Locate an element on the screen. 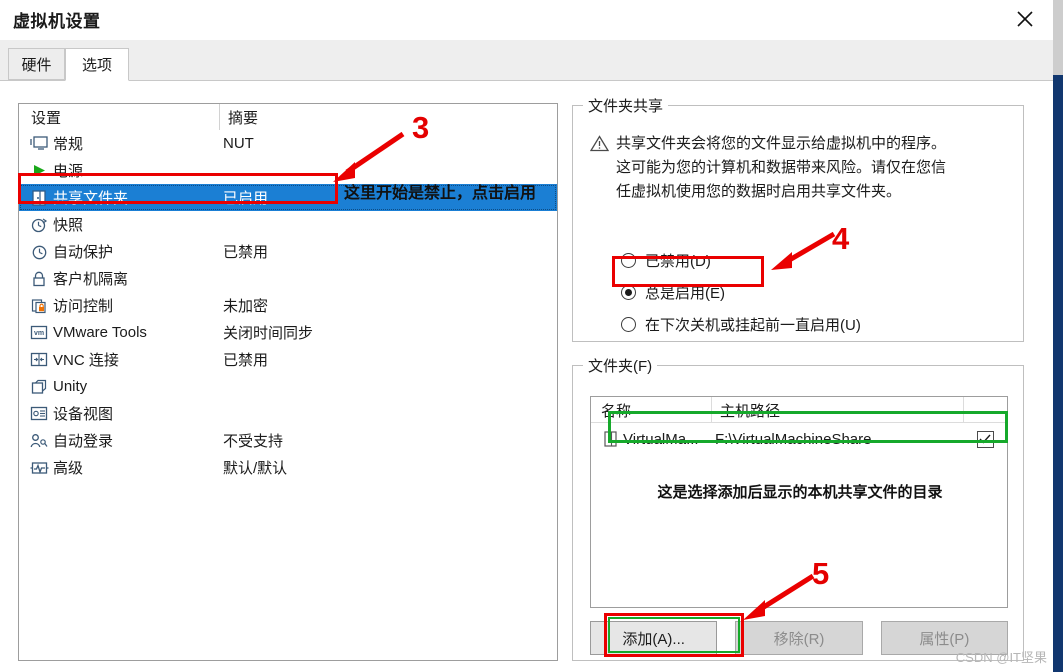  autoprotect-icon is located at coordinates (39, 252).